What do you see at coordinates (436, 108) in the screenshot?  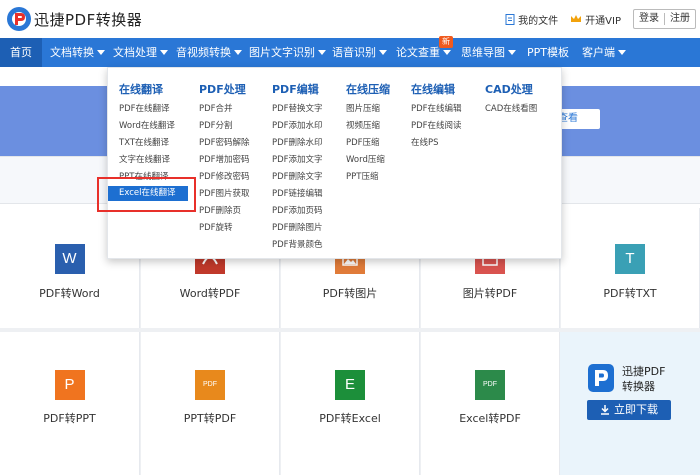 I see `menu-item-pdf-online-edit: PDF在线编辑` at bounding box center [436, 108].